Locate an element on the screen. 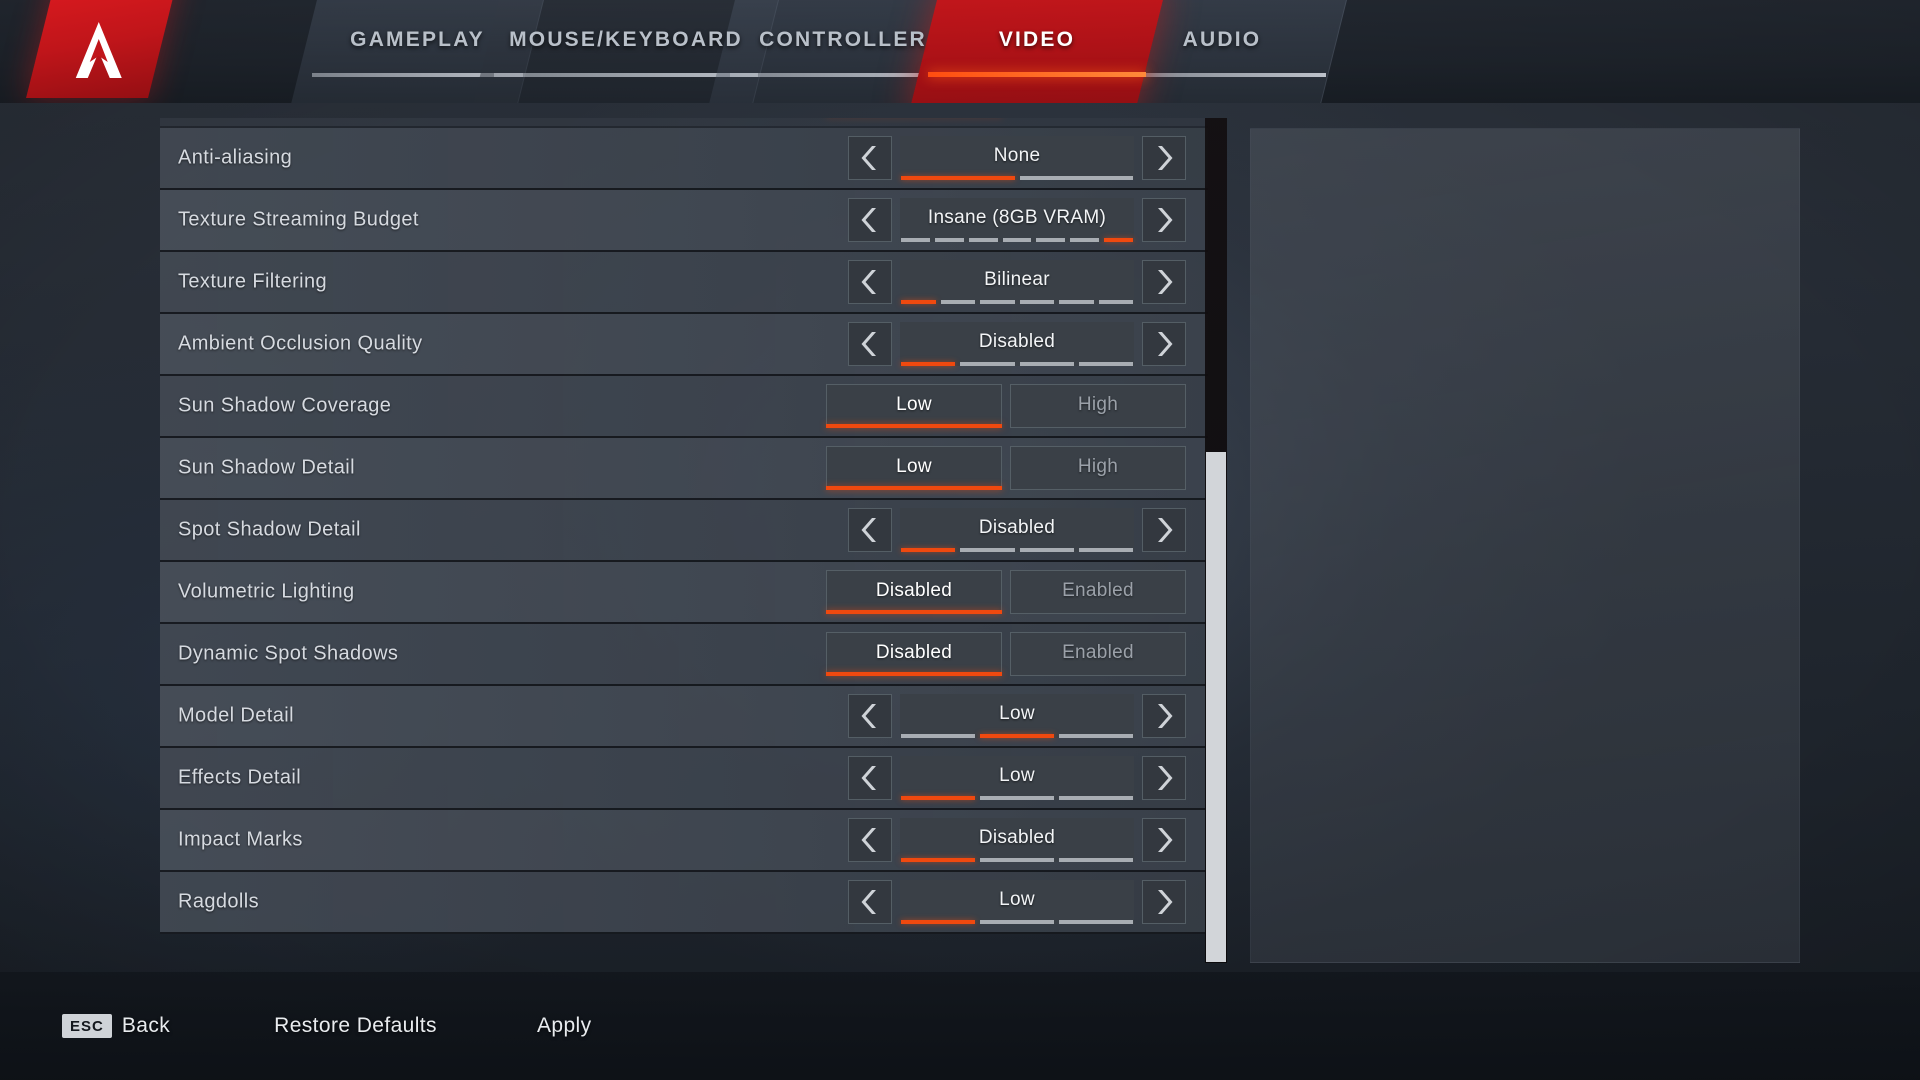 The image size is (1920, 1080). setting-value-impact-marks: Disabled is located at coordinates (1017, 840).